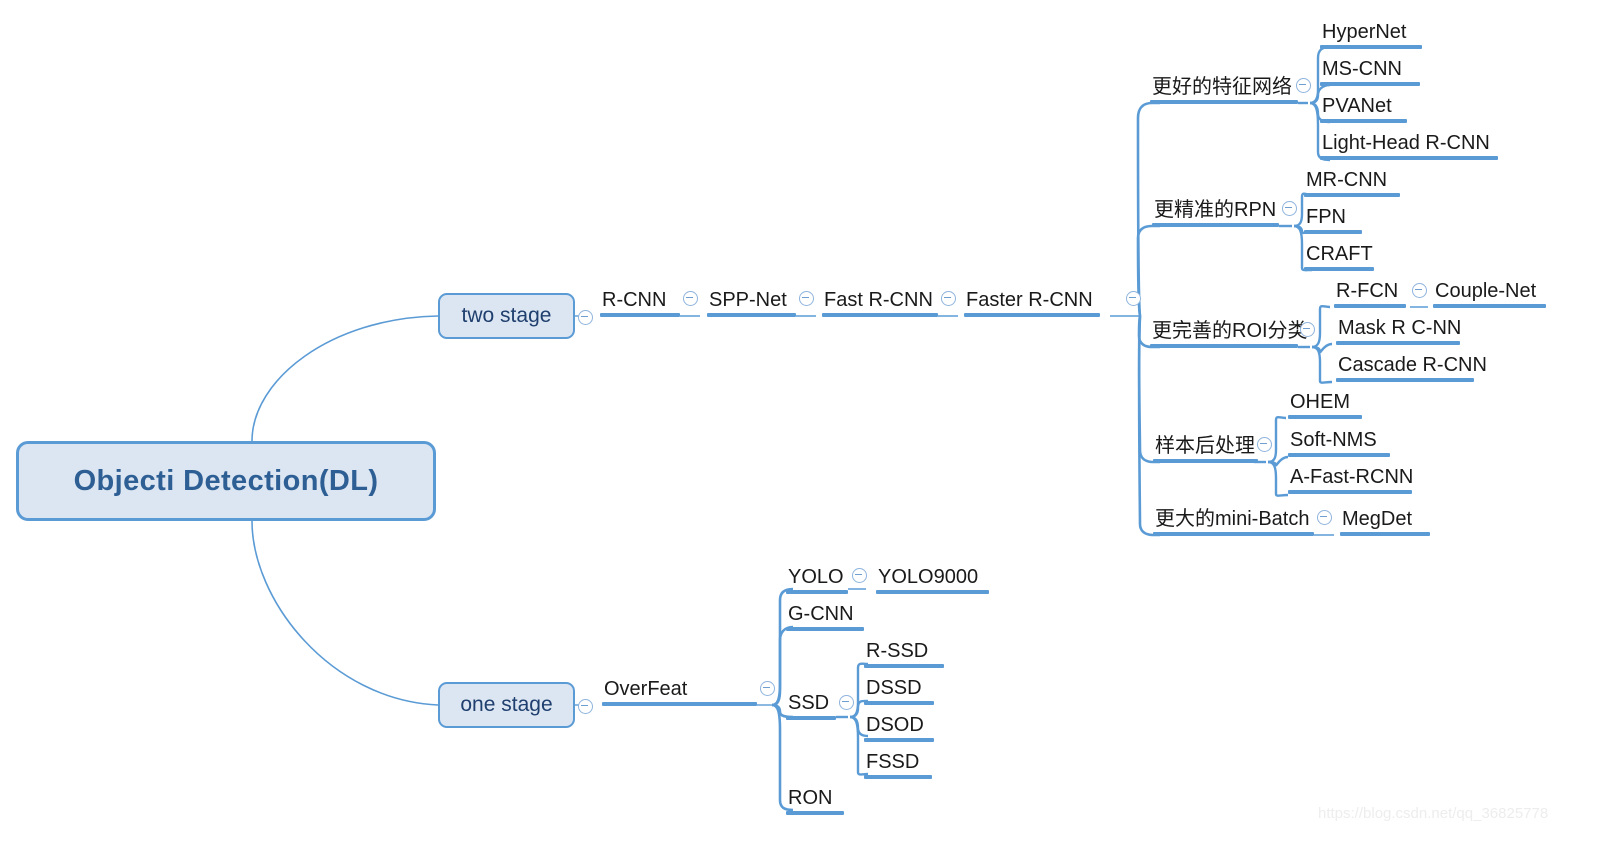  I want to click on node-soft-nms-label: Soft-NMS, so click(1333, 440).